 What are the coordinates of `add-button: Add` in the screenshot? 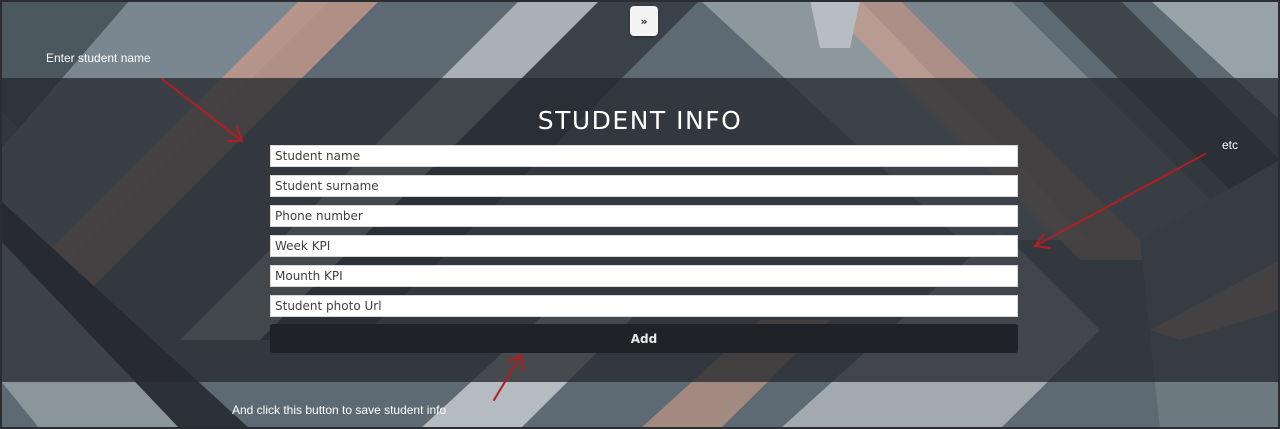 It's located at (644, 338).